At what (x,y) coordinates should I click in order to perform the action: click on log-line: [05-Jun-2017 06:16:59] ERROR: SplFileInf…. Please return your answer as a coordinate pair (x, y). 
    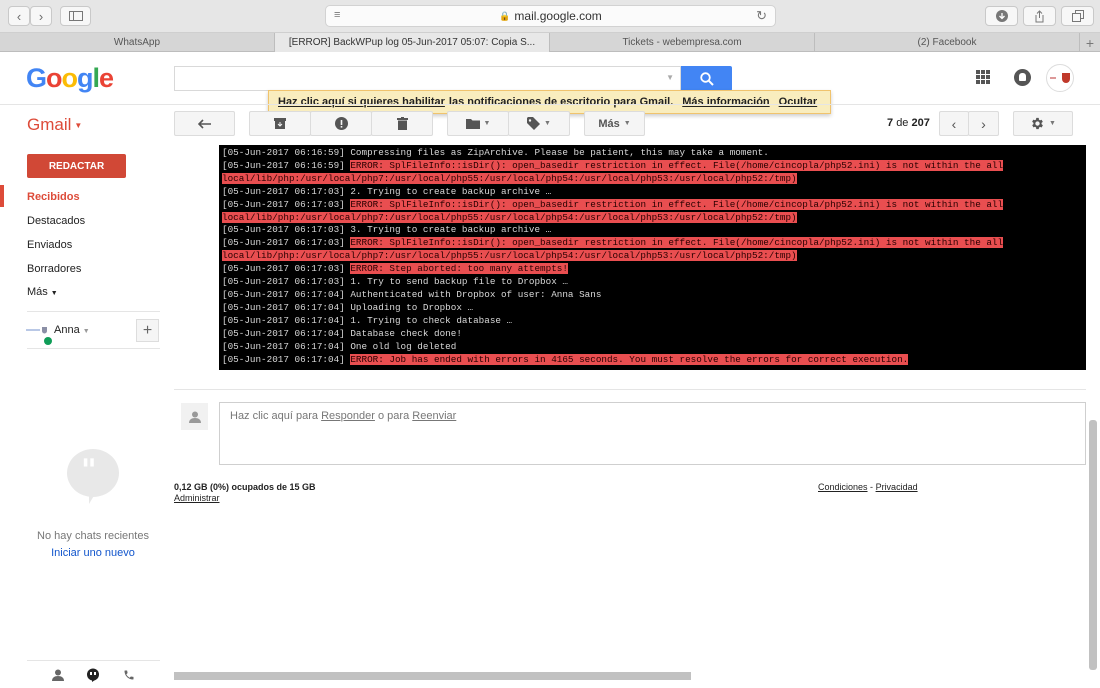
    Looking at the image, I should click on (652, 166).